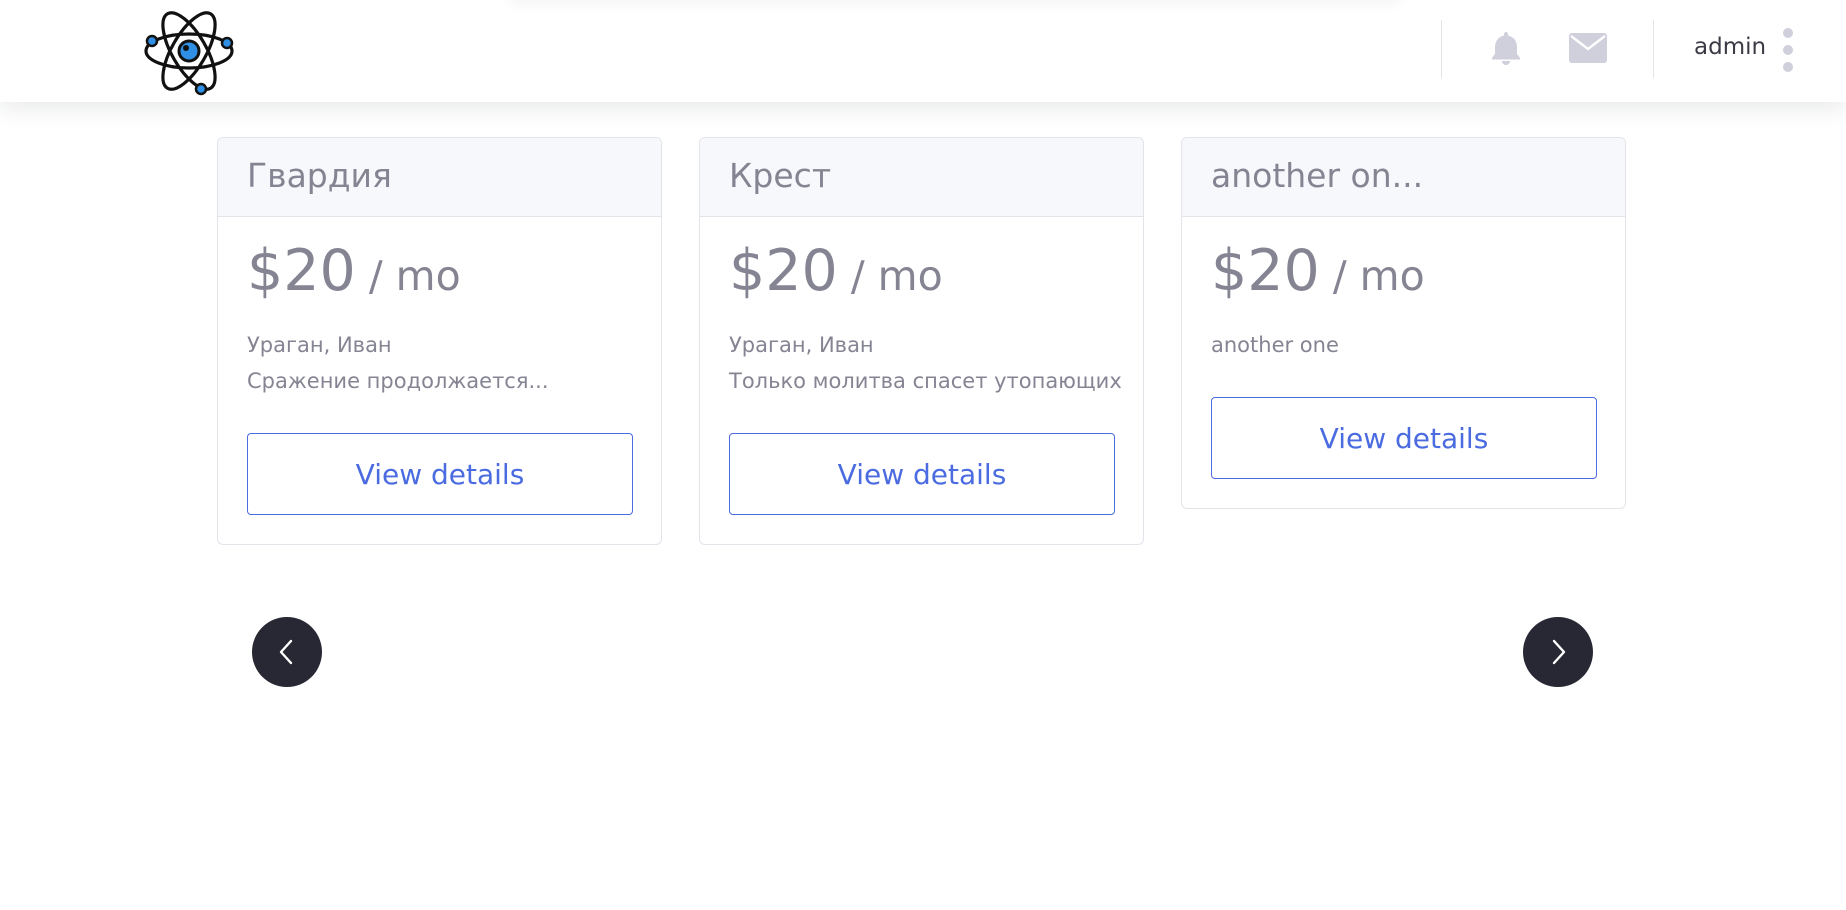  I want to click on envelope-icon, so click(1588, 48).